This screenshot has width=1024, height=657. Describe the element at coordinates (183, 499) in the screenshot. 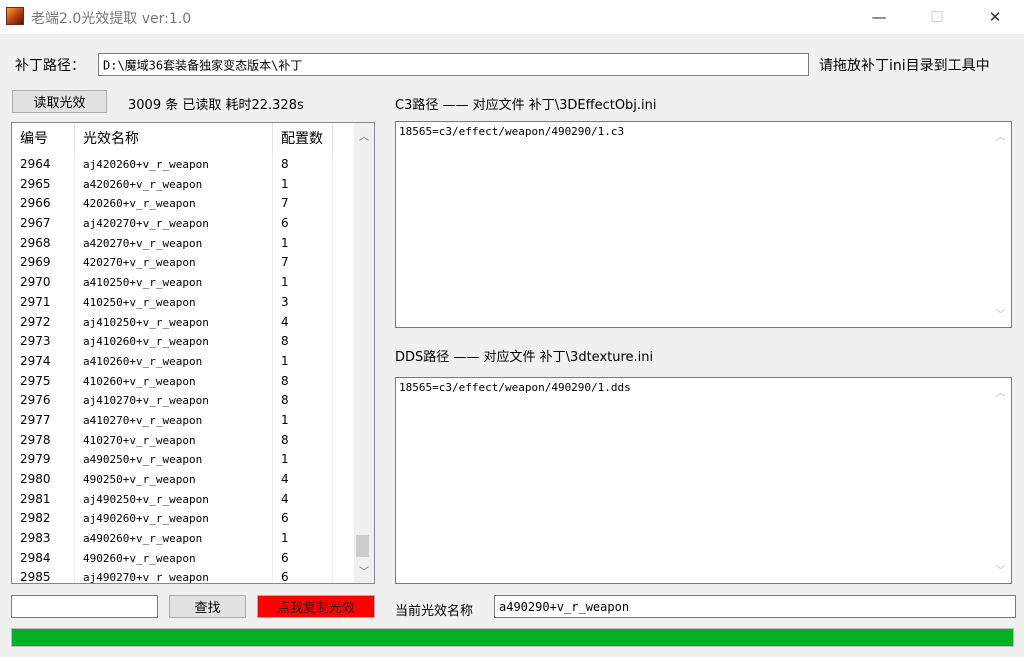

I see `table-row: 2981 aj490250+v_r_weapon 4` at that location.